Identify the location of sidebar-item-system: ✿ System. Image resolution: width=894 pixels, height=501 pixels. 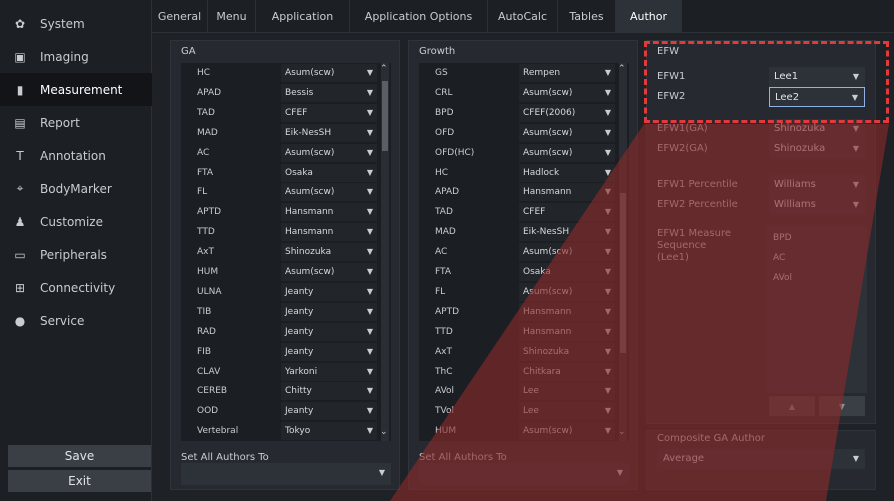
(76, 23).